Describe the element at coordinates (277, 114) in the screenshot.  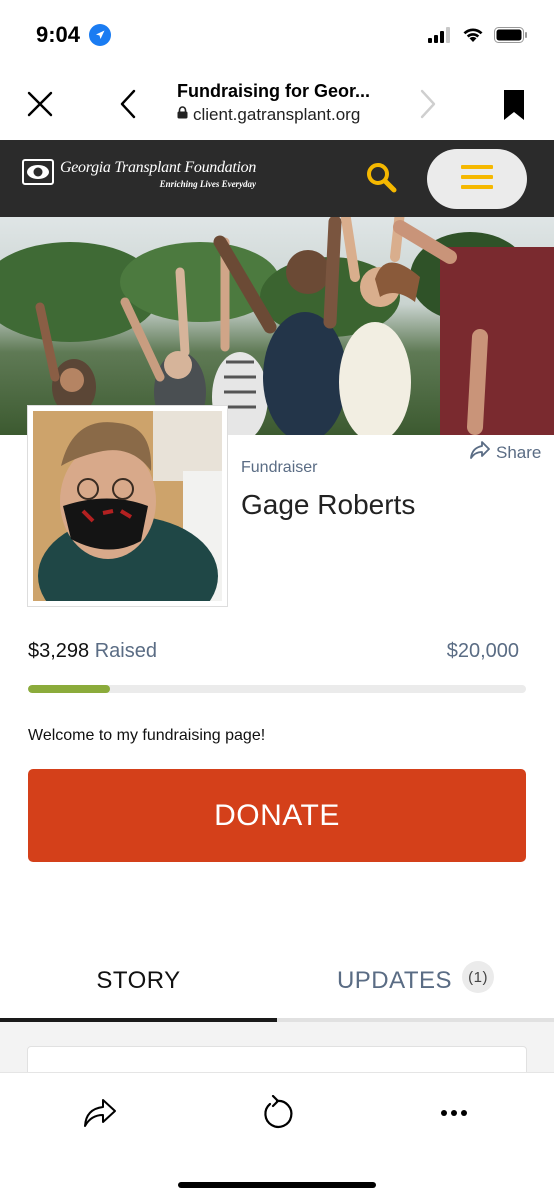
I see `url-text: client.gatransplant.org` at that location.